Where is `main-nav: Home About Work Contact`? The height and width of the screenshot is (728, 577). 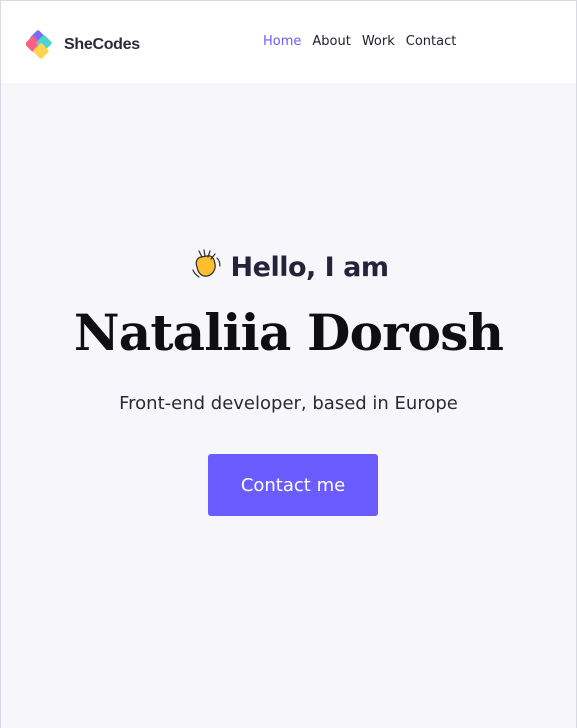 main-nav: Home About Work Contact is located at coordinates (359, 41).